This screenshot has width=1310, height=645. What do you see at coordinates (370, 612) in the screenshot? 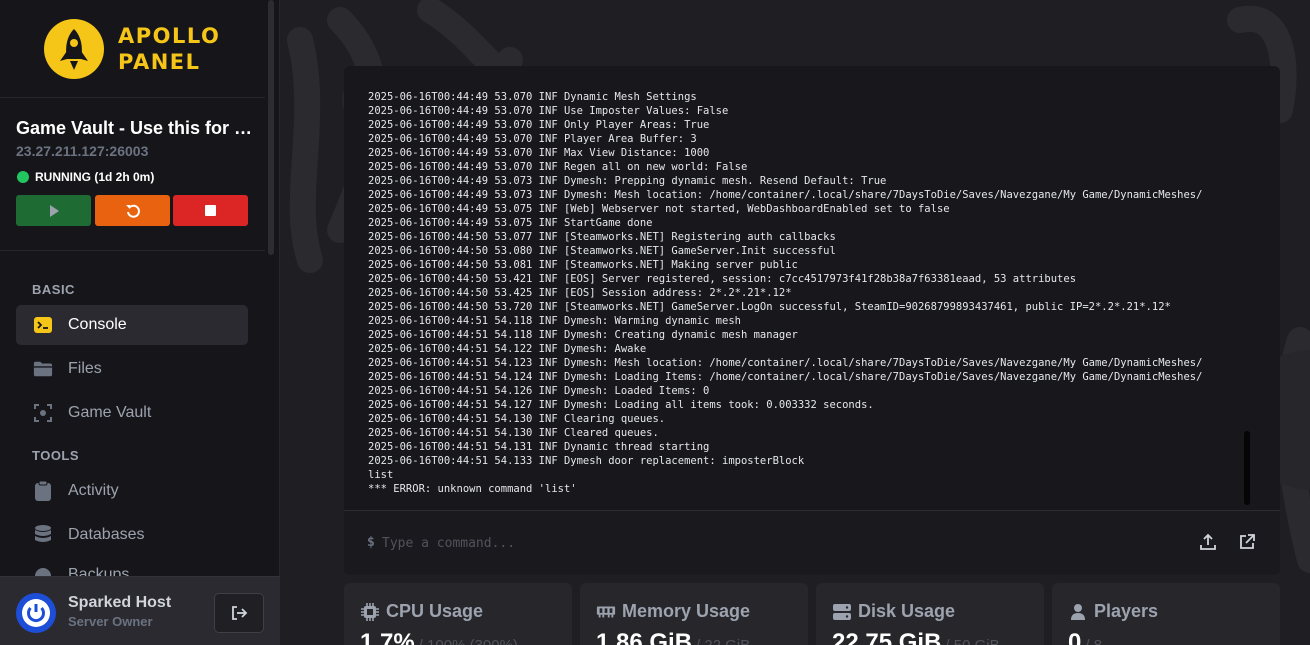
I see `cpu-icon` at bounding box center [370, 612].